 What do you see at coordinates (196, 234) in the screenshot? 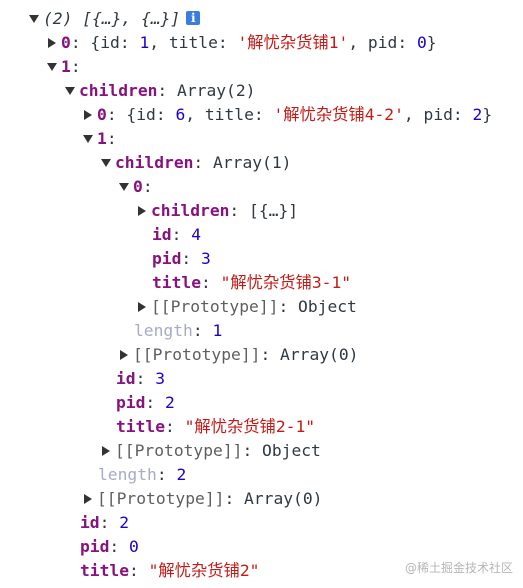
I see `property-value: 4` at bounding box center [196, 234].